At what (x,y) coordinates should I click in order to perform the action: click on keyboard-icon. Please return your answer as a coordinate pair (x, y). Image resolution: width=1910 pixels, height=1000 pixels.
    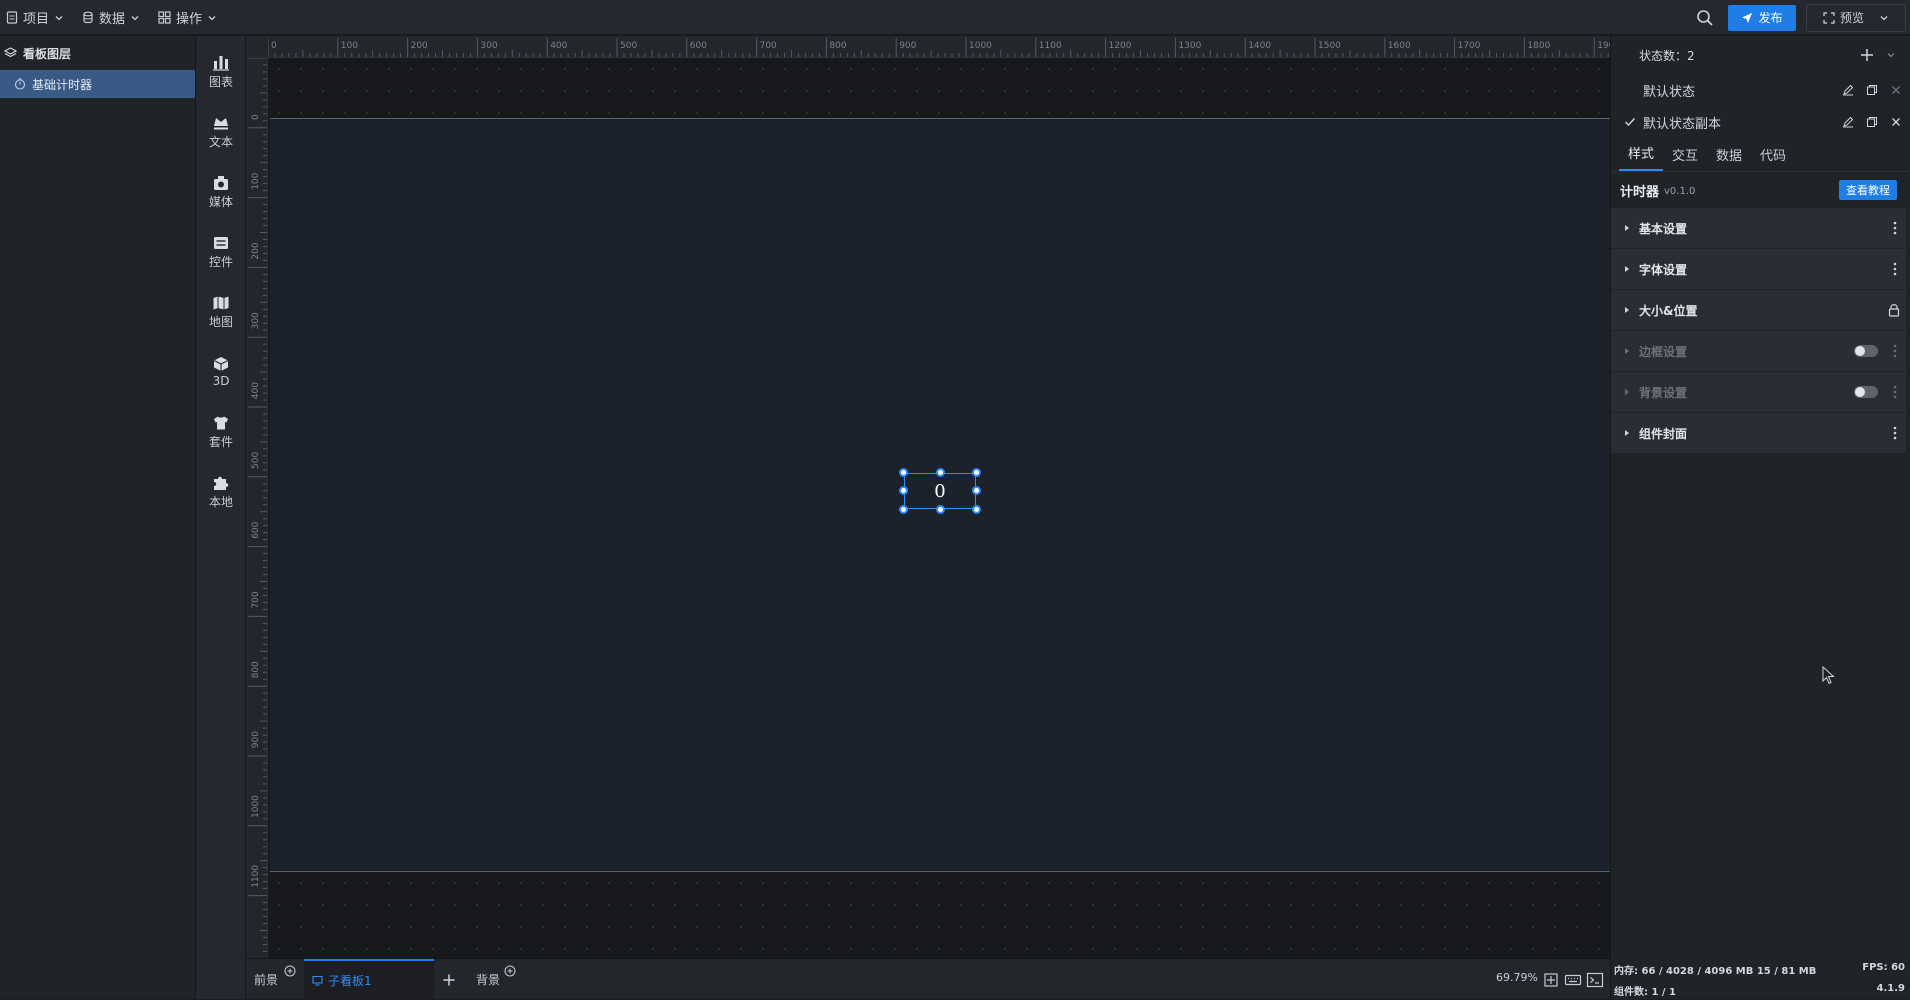
    Looking at the image, I should click on (1573, 980).